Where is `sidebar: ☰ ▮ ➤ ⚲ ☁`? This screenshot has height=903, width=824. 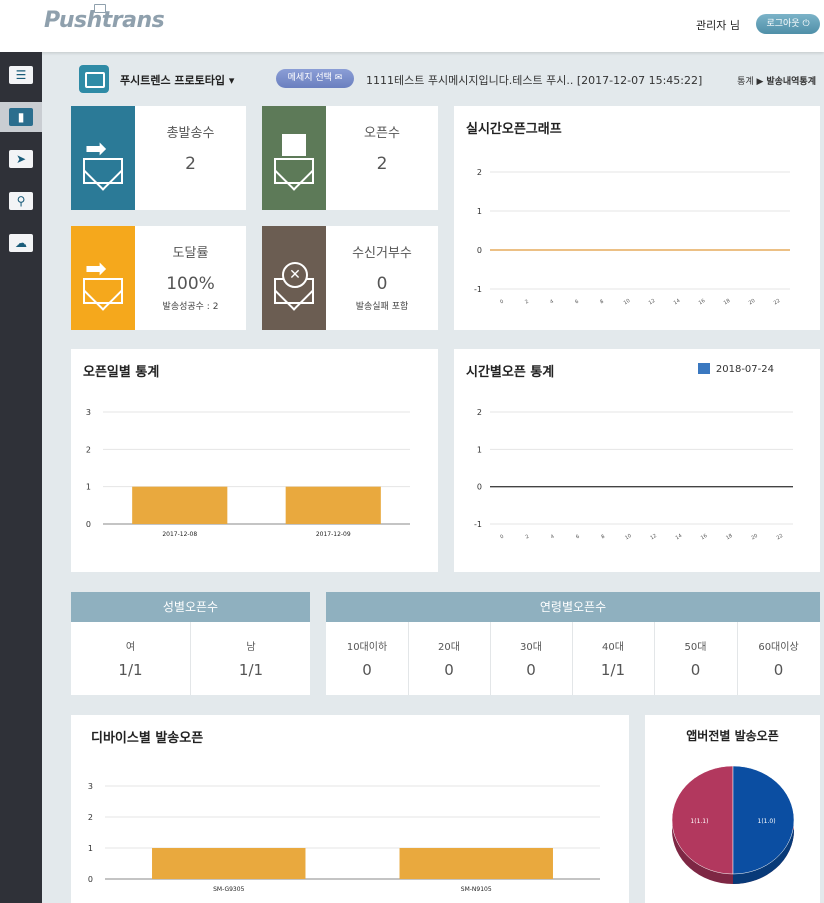
sidebar: ☰ ▮ ➤ ⚲ ☁ is located at coordinates (21, 477).